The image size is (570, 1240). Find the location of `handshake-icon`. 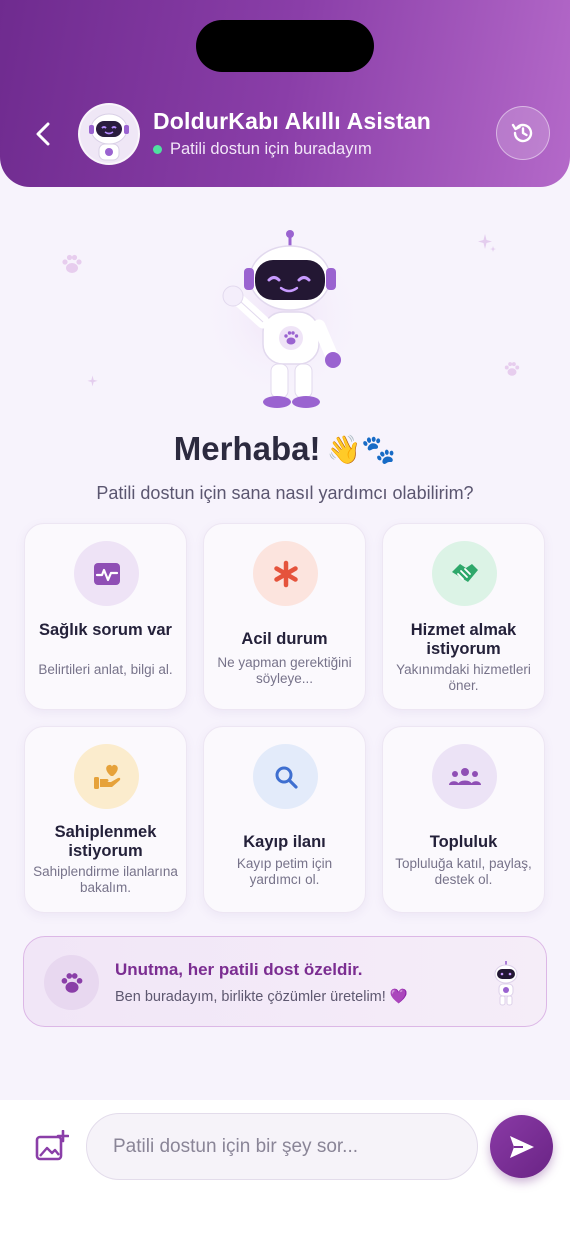

handshake-icon is located at coordinates (464, 573).